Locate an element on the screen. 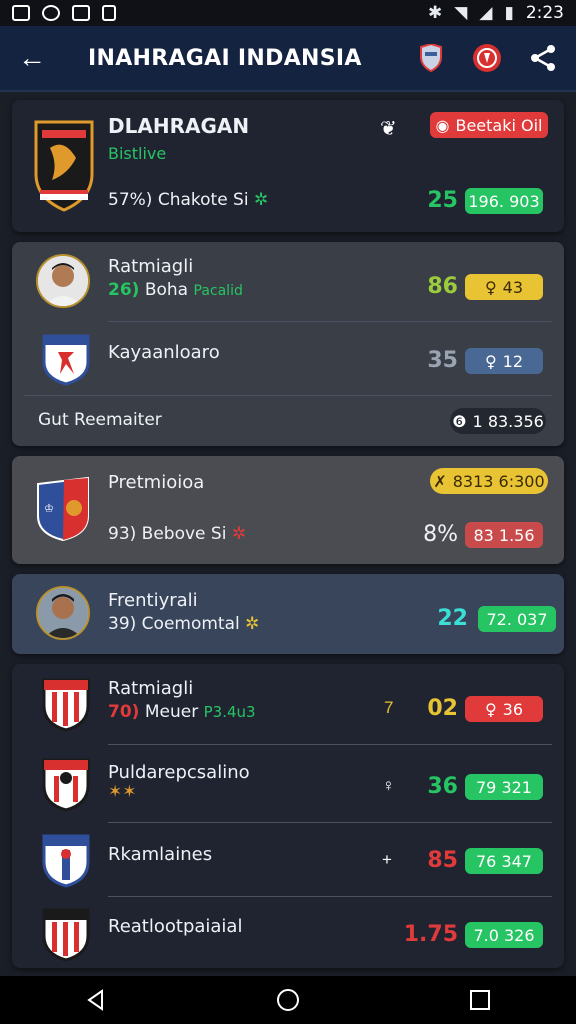  total-pill: ❻1 83.356 is located at coordinates (498, 421).